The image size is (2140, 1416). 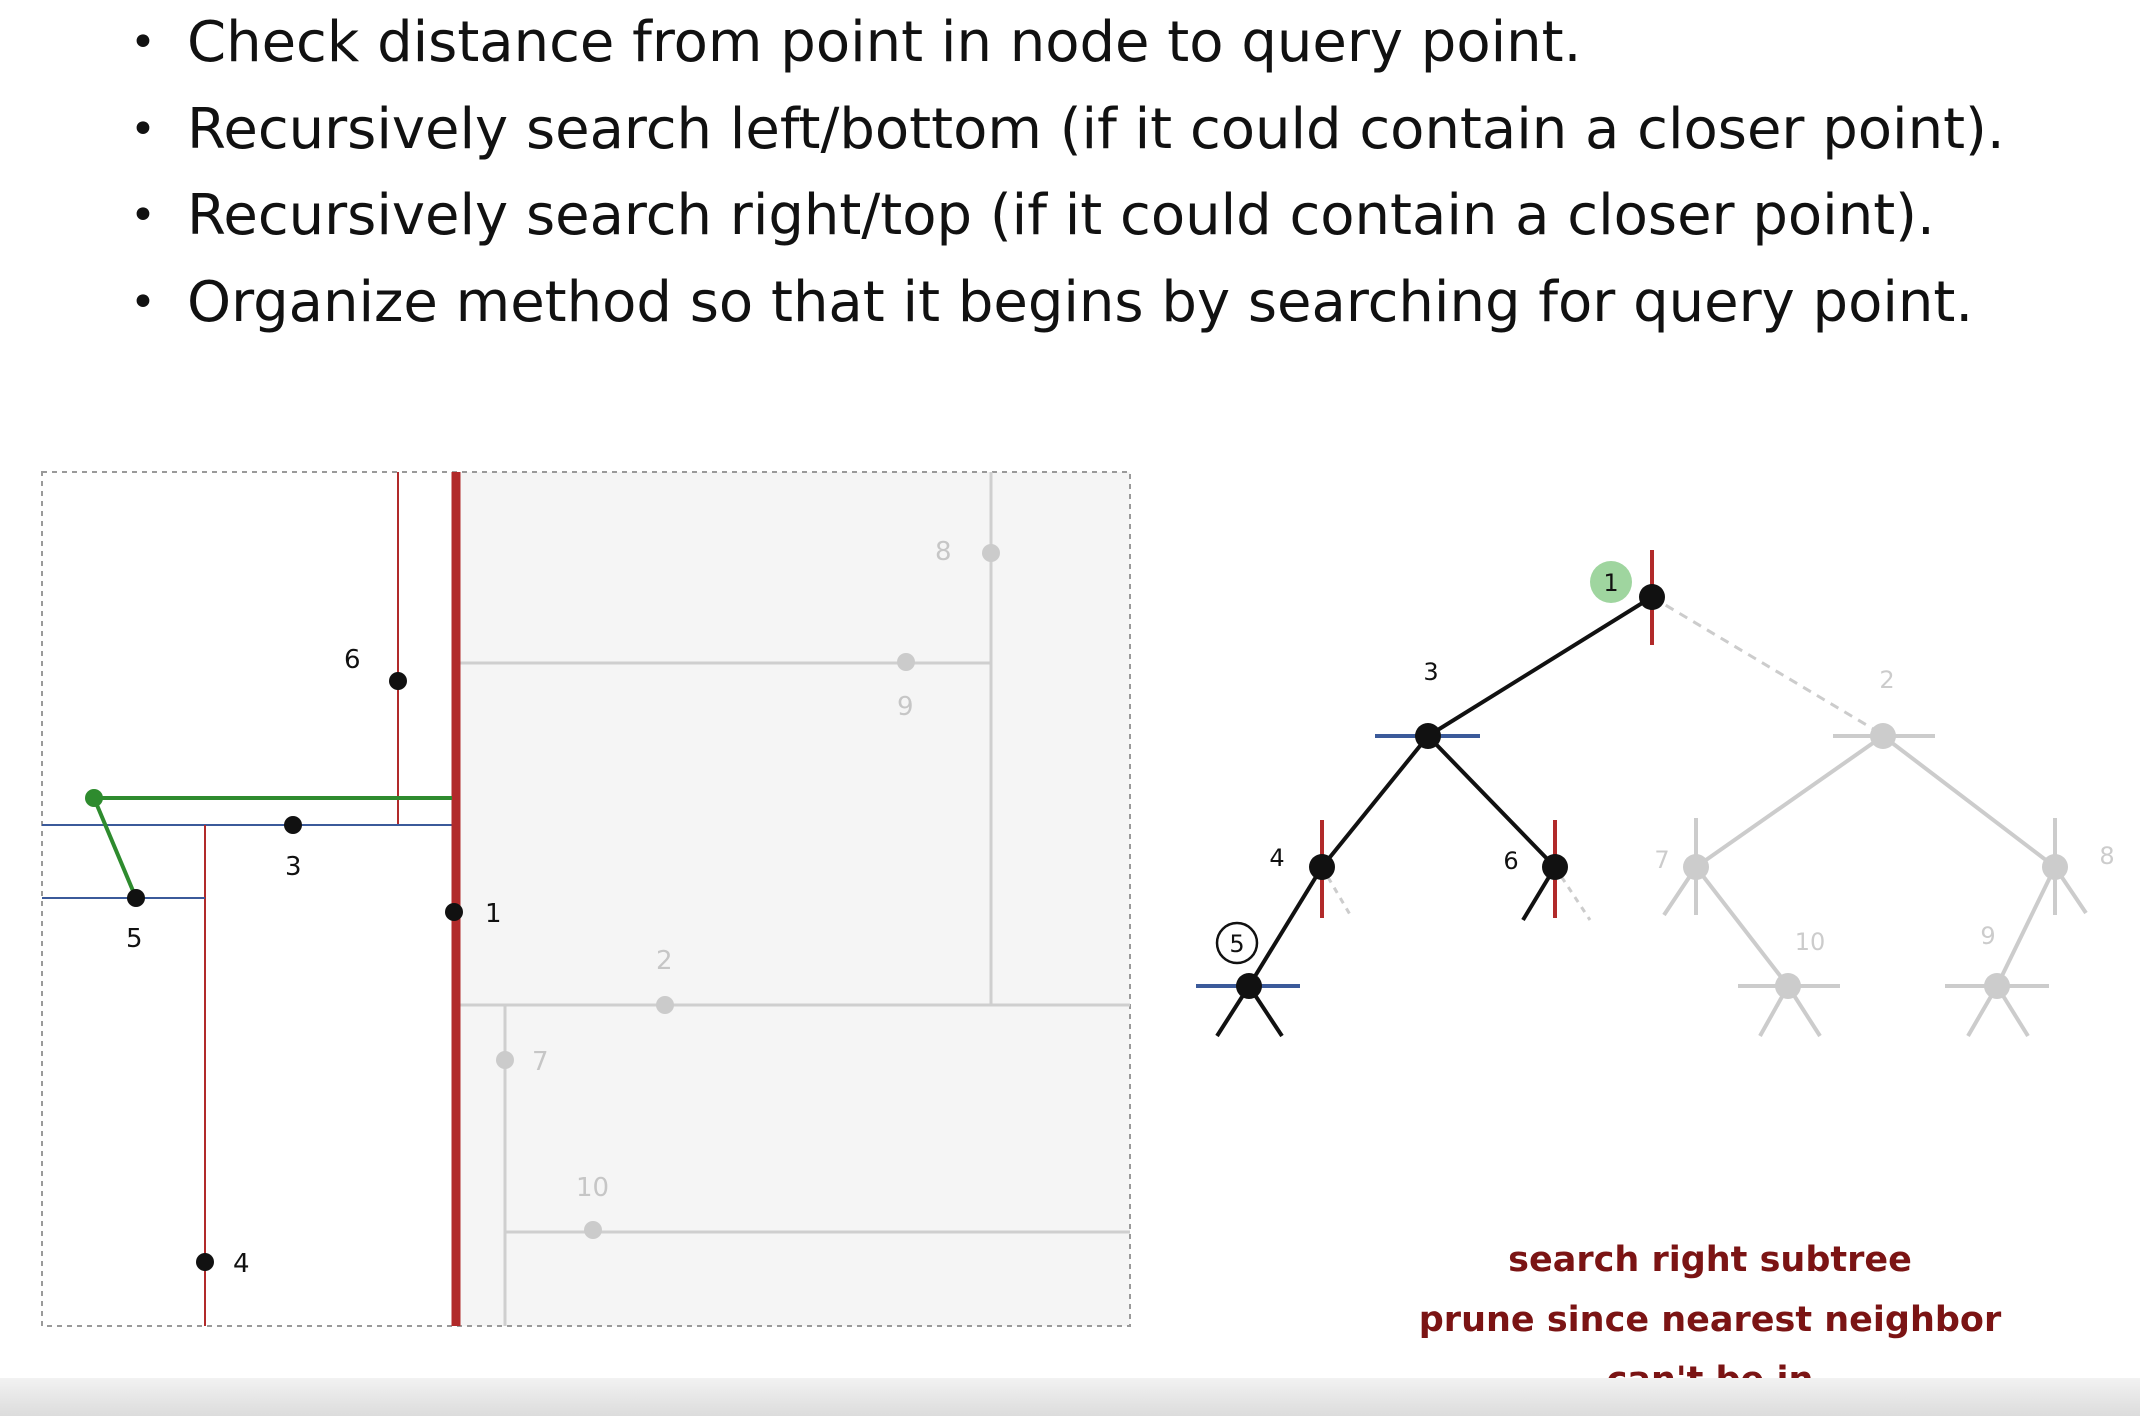 What do you see at coordinates (1710, 1260) in the screenshot?
I see `caption-line: search right subtree` at bounding box center [1710, 1260].